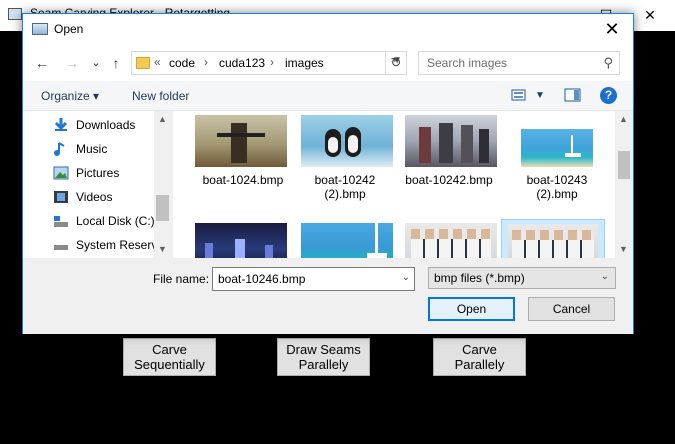 This screenshot has height=444, width=675. I want to click on view-dropdown-icon: ▼, so click(540, 95).